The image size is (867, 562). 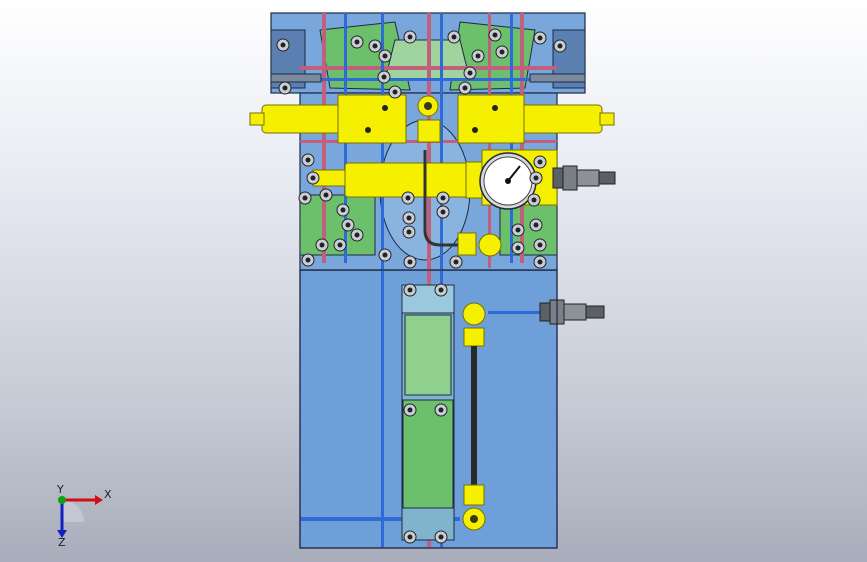 What do you see at coordinates (572, 312) in the screenshot?
I see `lower-quick-coupler` at bounding box center [572, 312].